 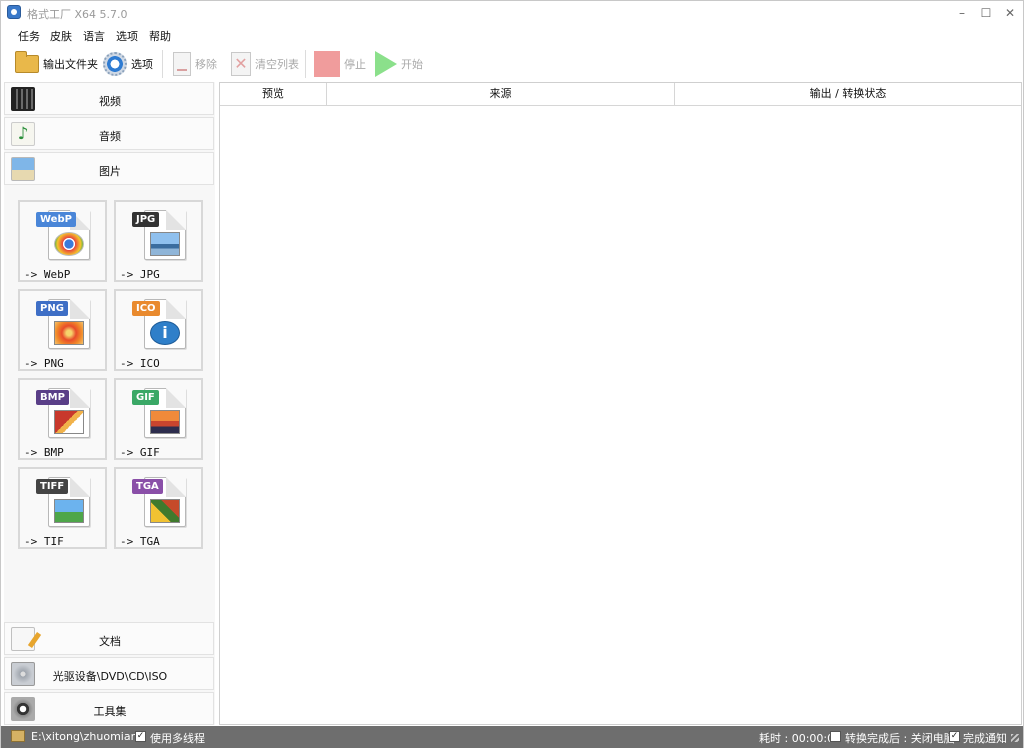 What do you see at coordinates (182, 64) in the screenshot?
I see `remove-icon` at bounding box center [182, 64].